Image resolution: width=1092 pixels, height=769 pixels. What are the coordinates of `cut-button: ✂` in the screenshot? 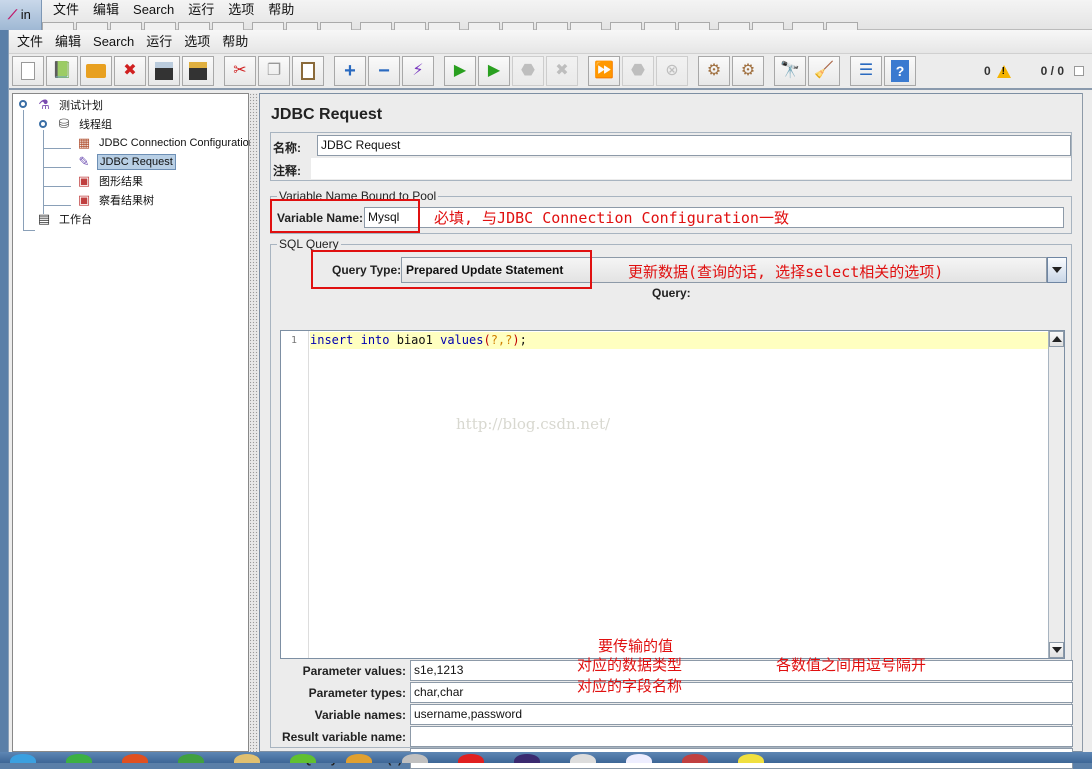 It's located at (240, 71).